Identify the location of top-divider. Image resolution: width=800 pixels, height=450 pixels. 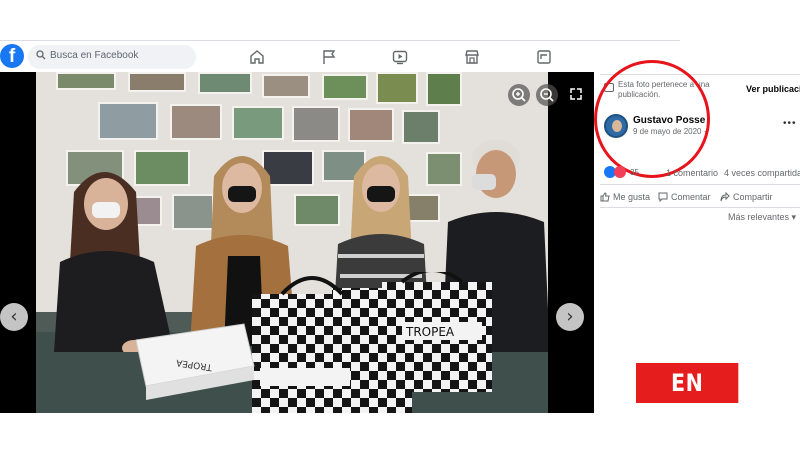
(340, 40).